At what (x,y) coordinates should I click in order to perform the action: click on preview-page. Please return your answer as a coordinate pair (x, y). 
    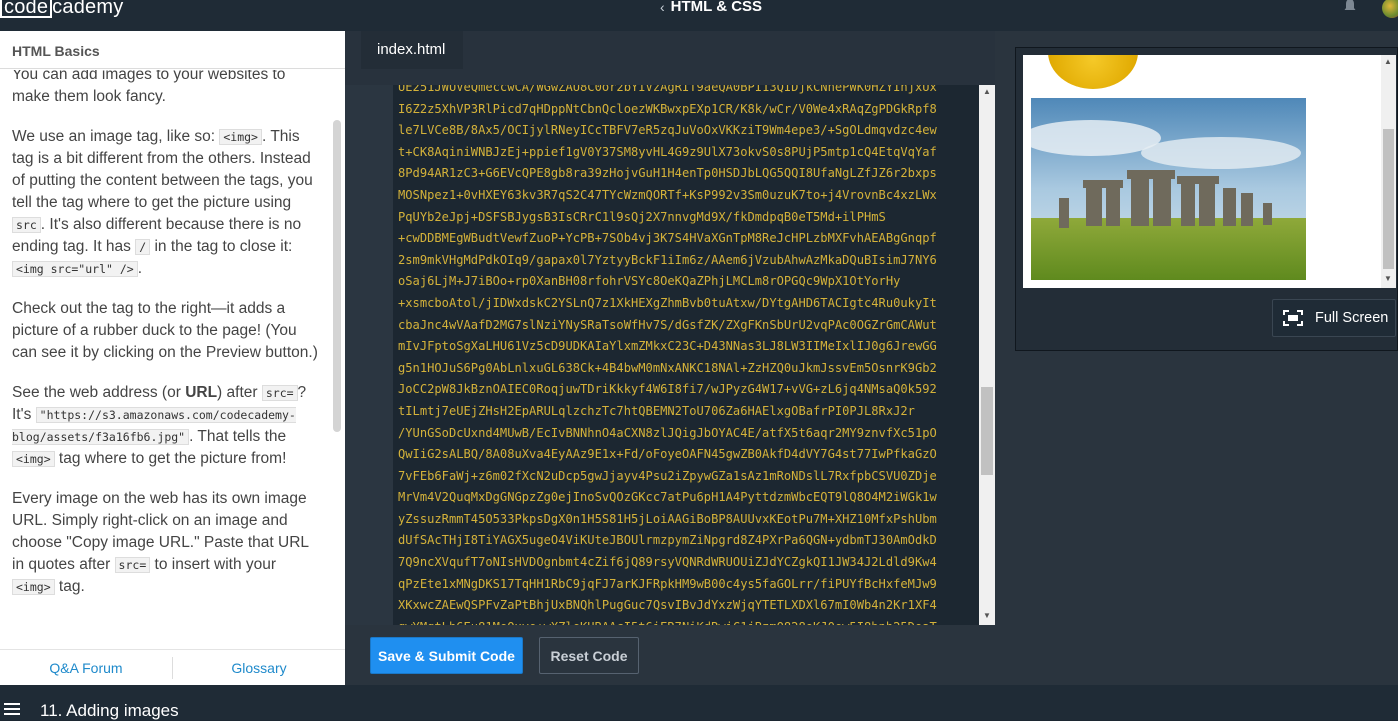
    Looking at the image, I should click on (1202, 171).